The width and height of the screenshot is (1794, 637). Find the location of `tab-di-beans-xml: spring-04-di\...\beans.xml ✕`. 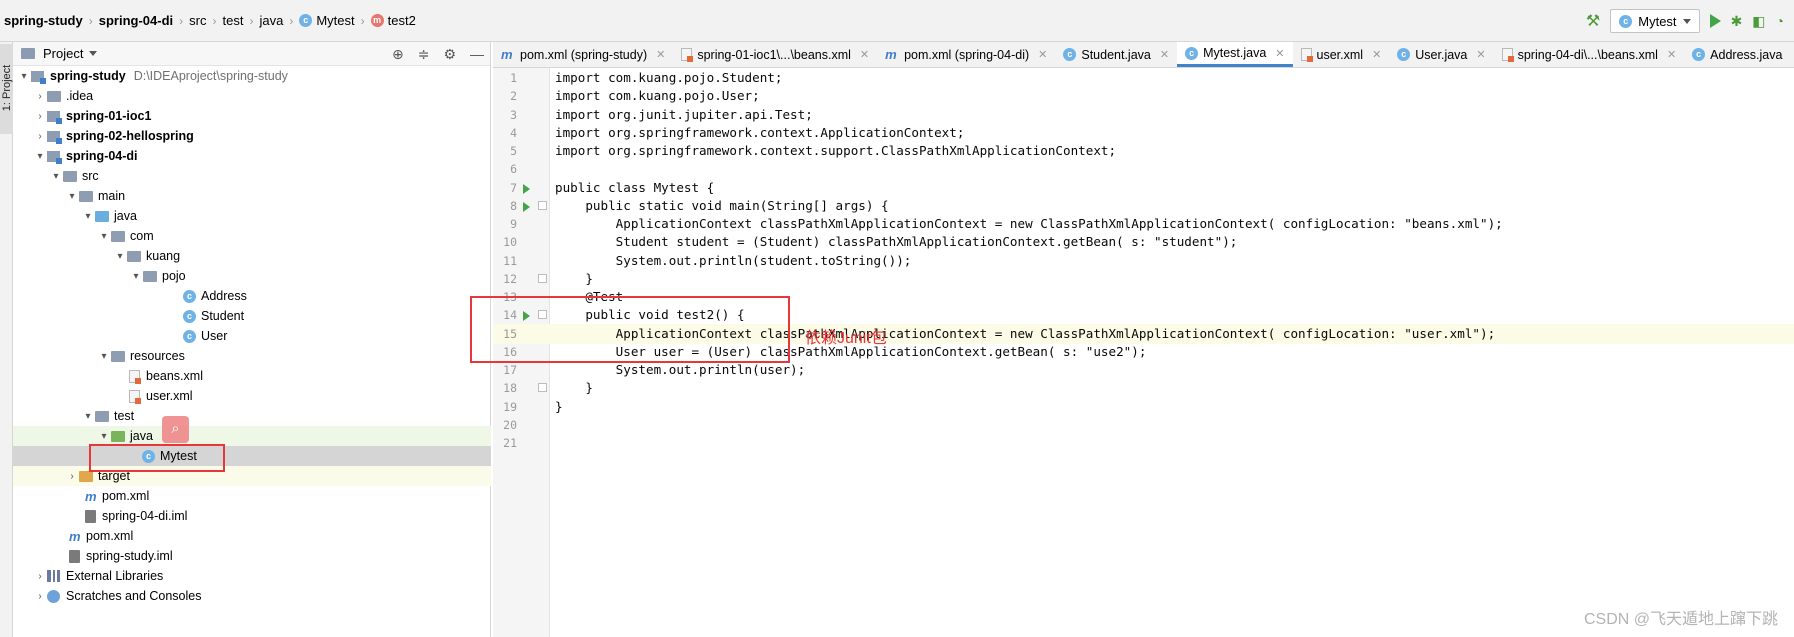

tab-di-beans-xml: spring-04-di\...\beans.xml ✕ is located at coordinates (1589, 54).